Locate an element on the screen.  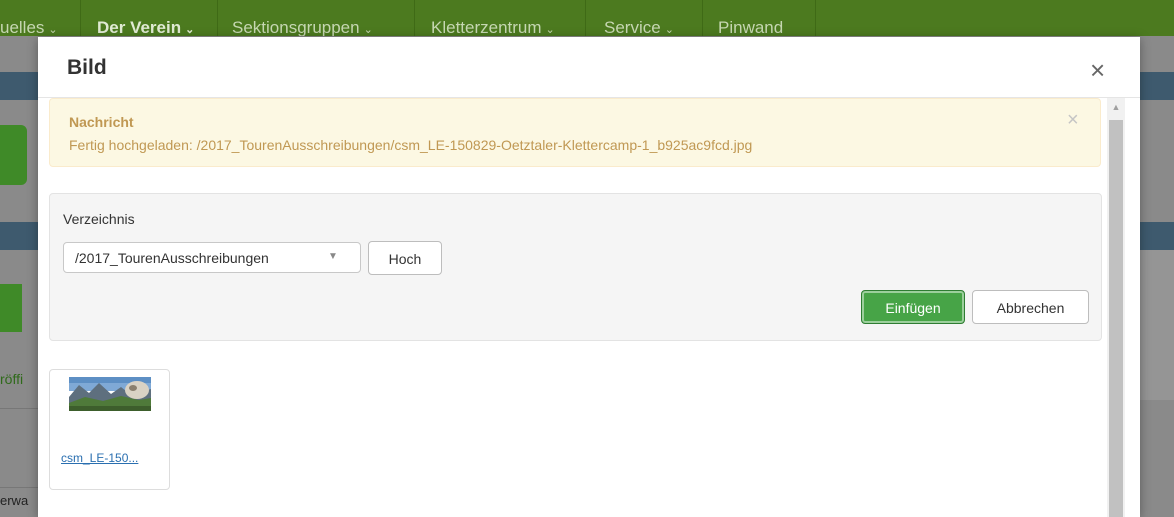
nav-item-aktuelles: uelles ⌄ is located at coordinates (40, 18).